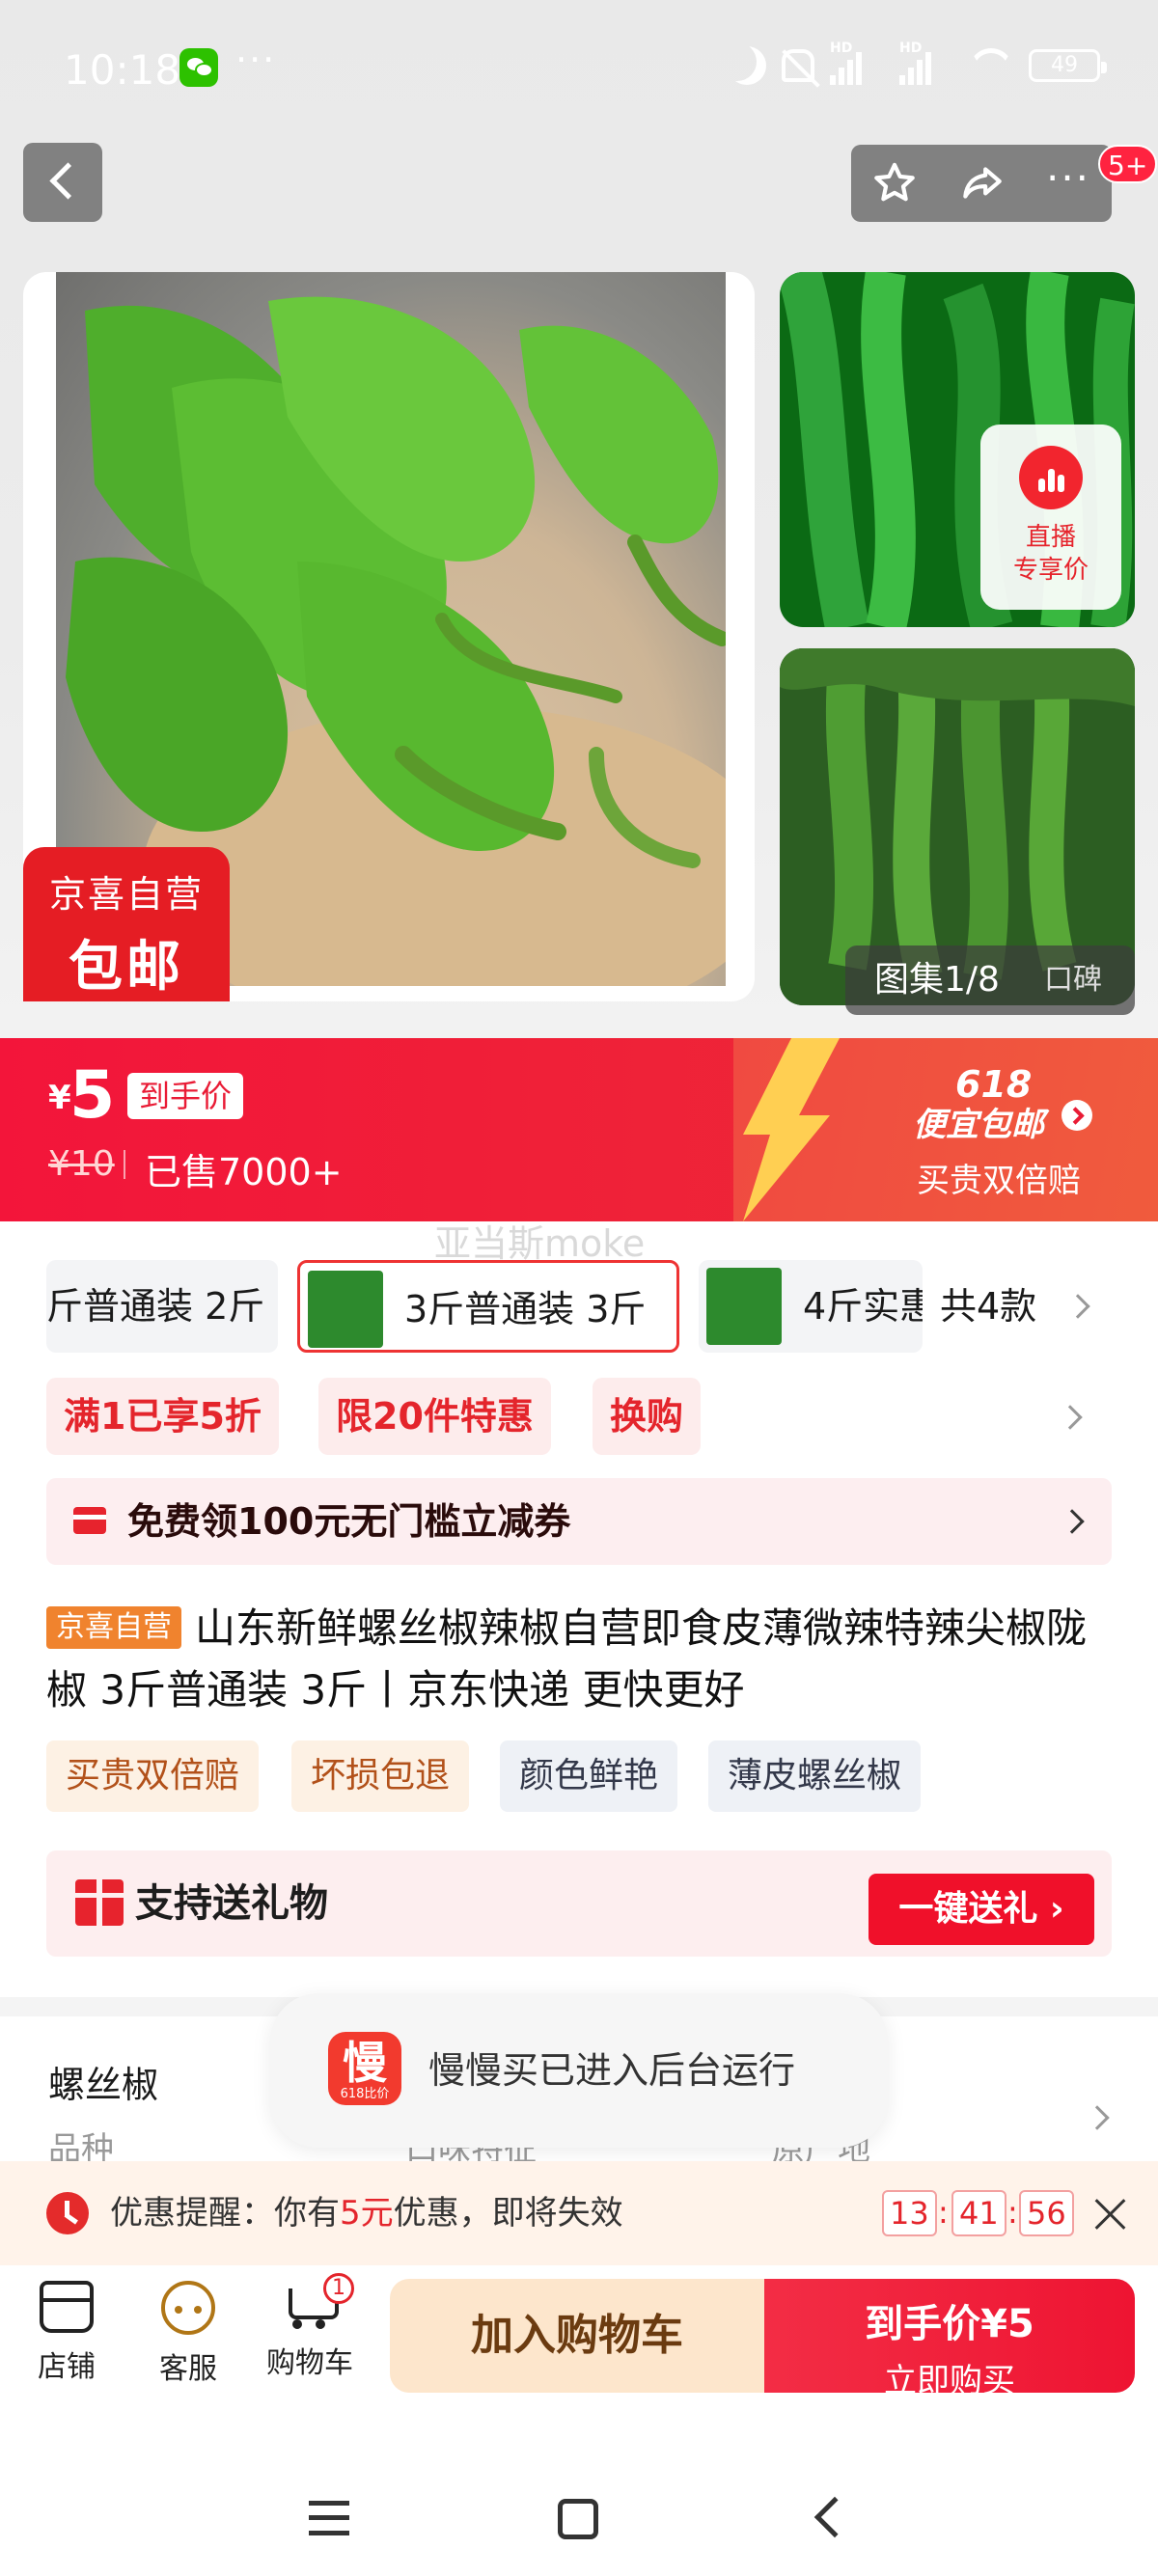 The width and height of the screenshot is (1158, 2576). What do you see at coordinates (949, 2324) in the screenshot?
I see `buy-price-label: 到手价¥5` at bounding box center [949, 2324].